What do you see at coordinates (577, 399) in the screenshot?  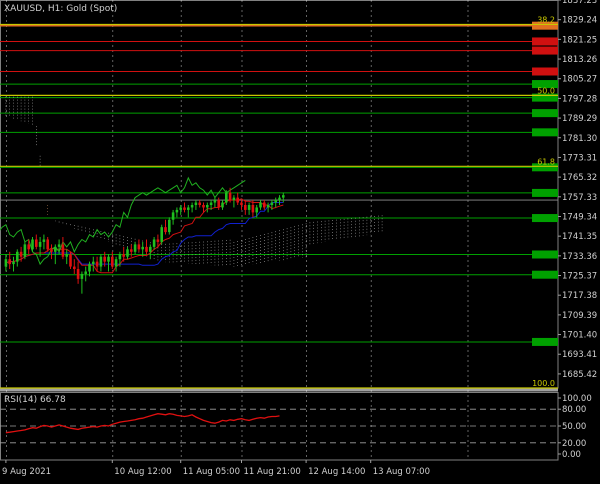 I see `rsi-tick-label: 100.00` at bounding box center [577, 399].